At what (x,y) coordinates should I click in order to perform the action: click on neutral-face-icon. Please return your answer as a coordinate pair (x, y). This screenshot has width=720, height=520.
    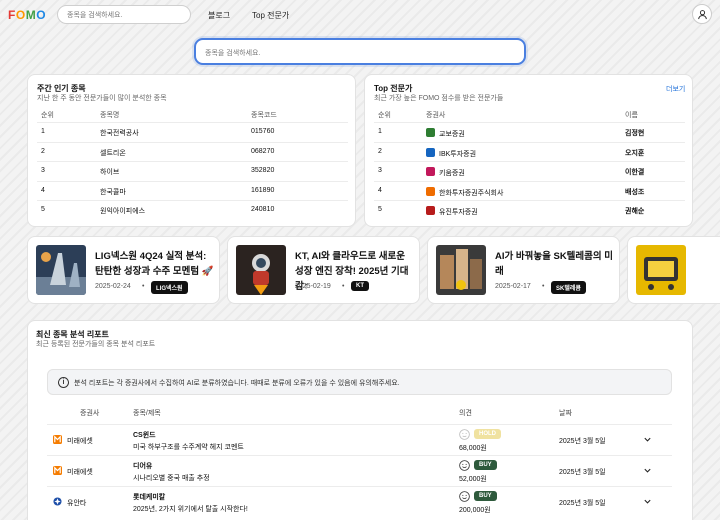
    Looking at the image, I should click on (464, 434).